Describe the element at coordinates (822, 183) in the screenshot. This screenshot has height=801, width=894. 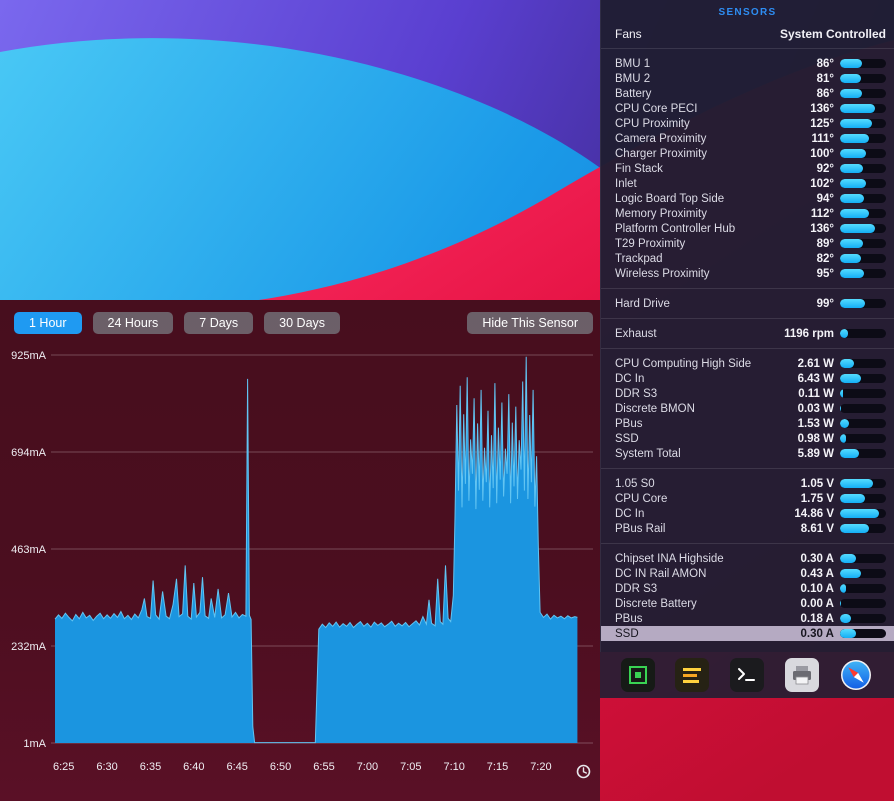
I see `sensor-value: 102°` at that location.